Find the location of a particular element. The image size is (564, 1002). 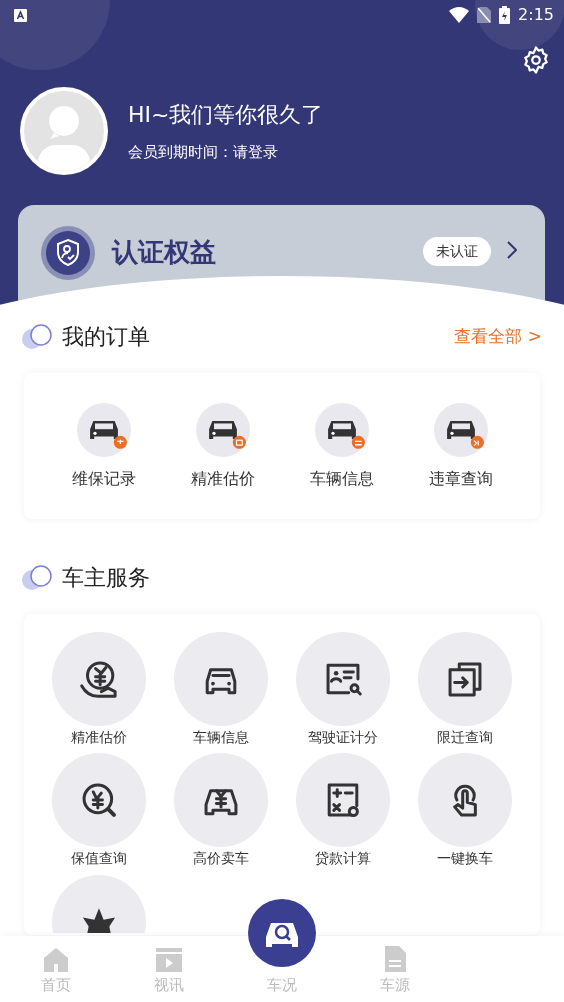

certification-title: 认证权益 is located at coordinates (164, 252).